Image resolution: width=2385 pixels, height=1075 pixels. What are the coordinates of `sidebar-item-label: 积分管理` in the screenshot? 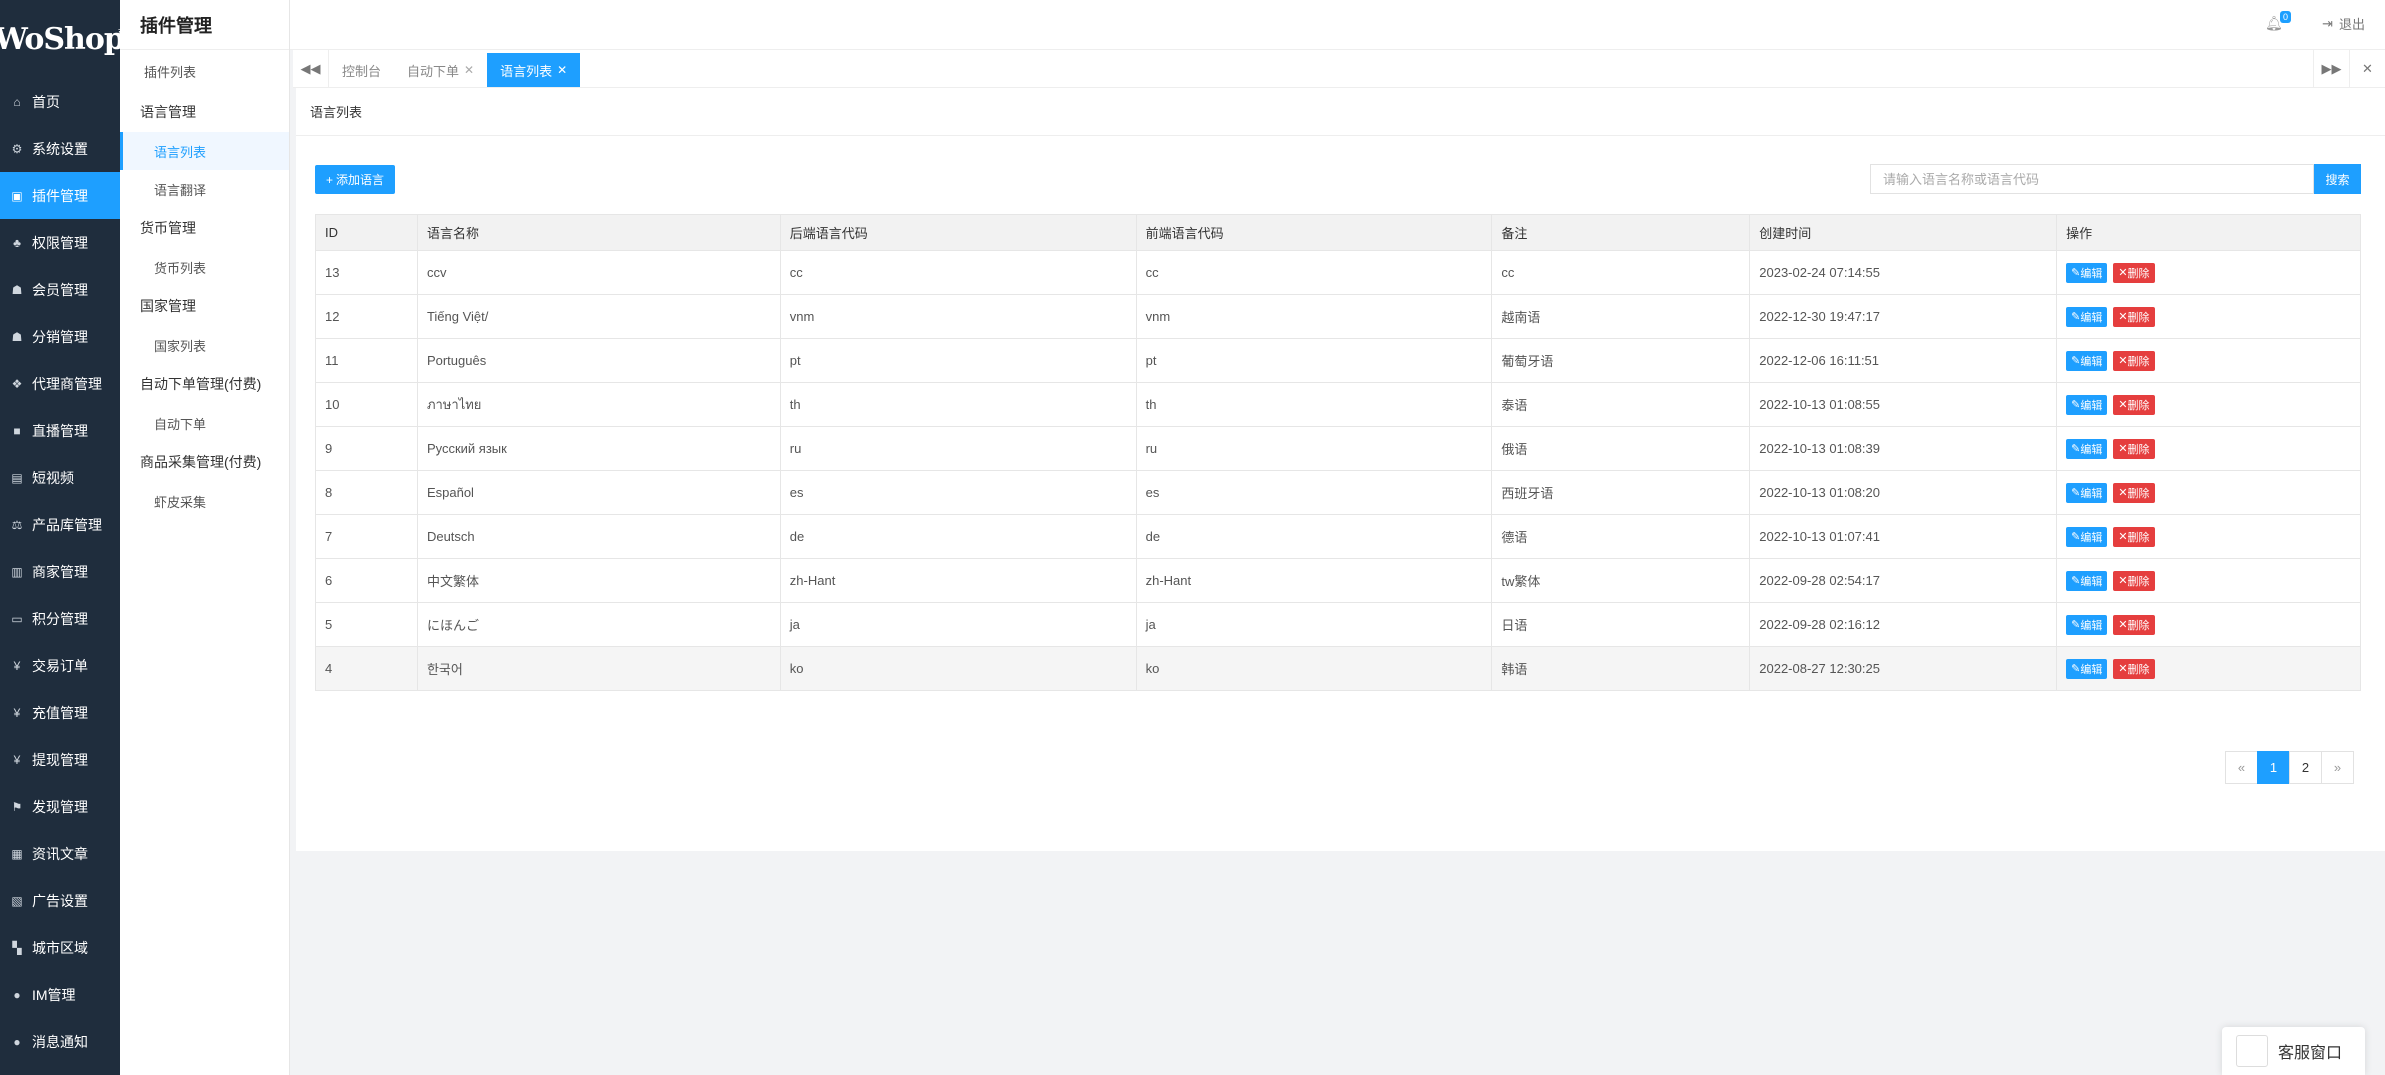 It's located at (60, 618).